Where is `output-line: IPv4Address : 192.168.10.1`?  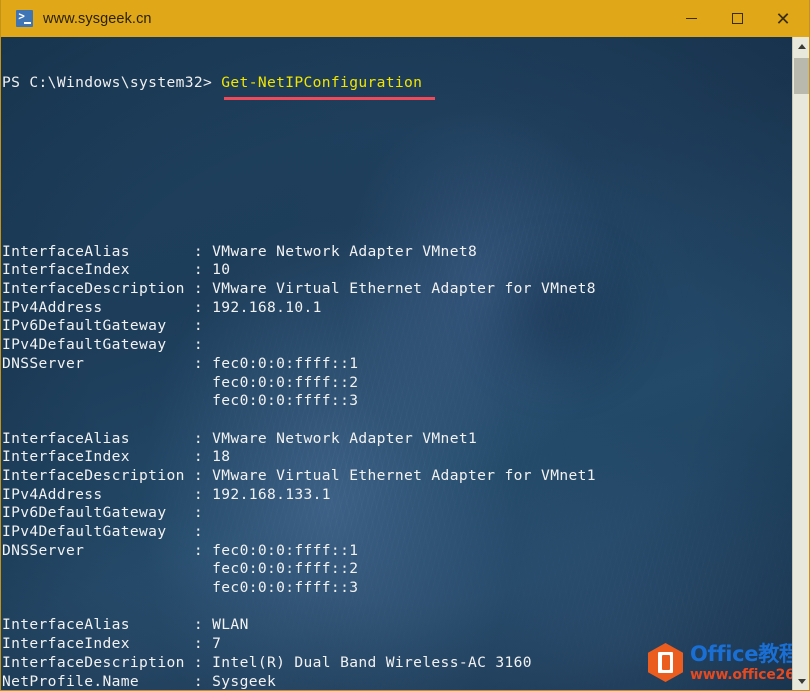
output-line: IPv4Address : 192.168.10.1 is located at coordinates (396, 308).